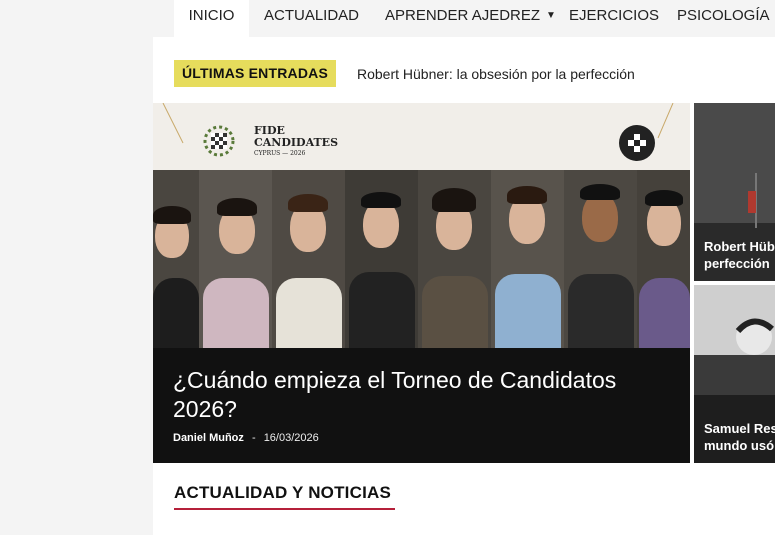 The image size is (775, 535). Describe the element at coordinates (208, 438) in the screenshot. I see `article-author: Daniel Muñoz` at that location.